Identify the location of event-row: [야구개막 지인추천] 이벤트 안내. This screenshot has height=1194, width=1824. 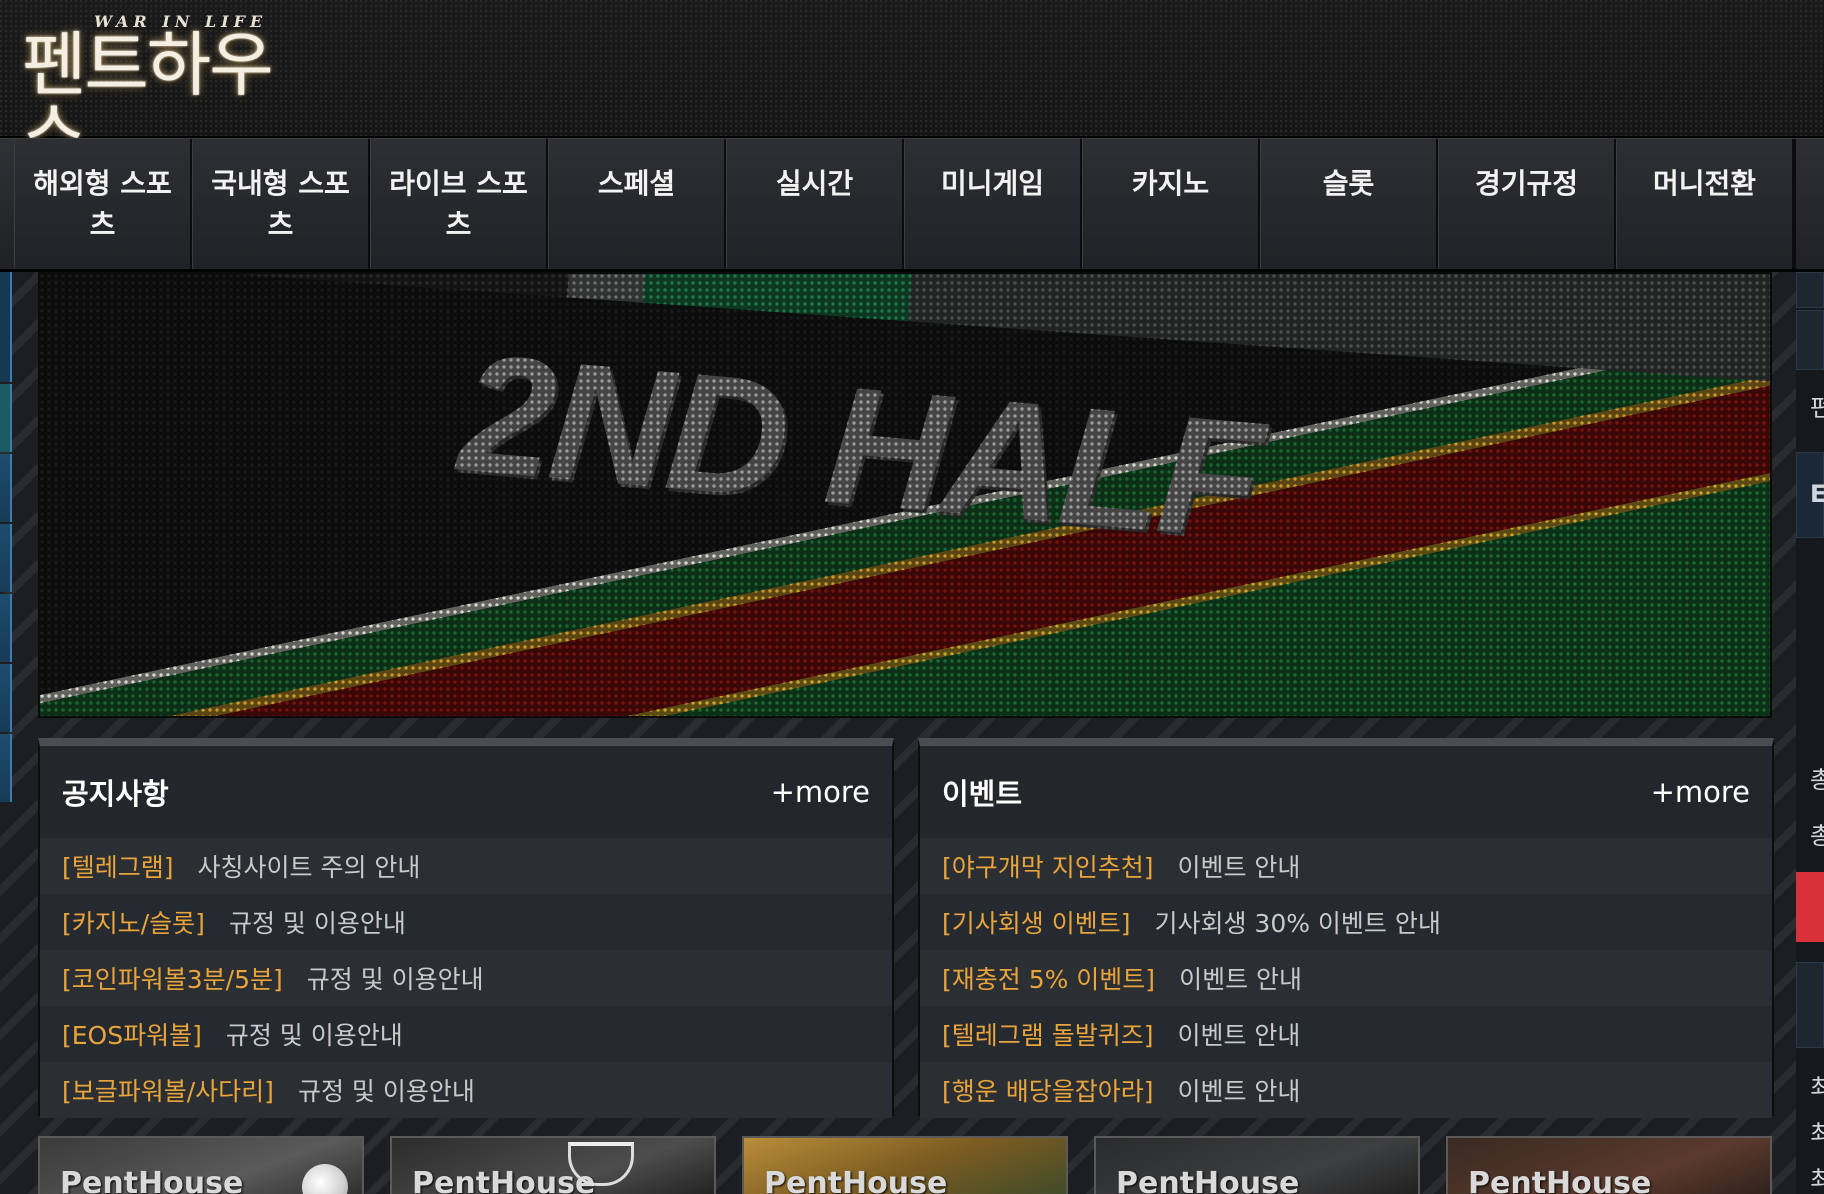
(1346, 866).